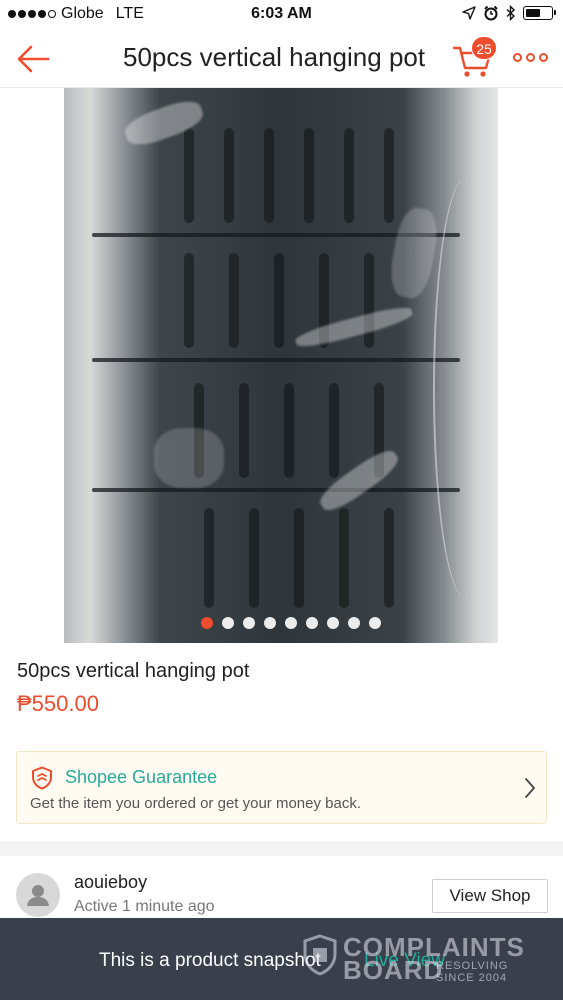  What do you see at coordinates (281, 624) in the screenshot?
I see `image-pagination` at bounding box center [281, 624].